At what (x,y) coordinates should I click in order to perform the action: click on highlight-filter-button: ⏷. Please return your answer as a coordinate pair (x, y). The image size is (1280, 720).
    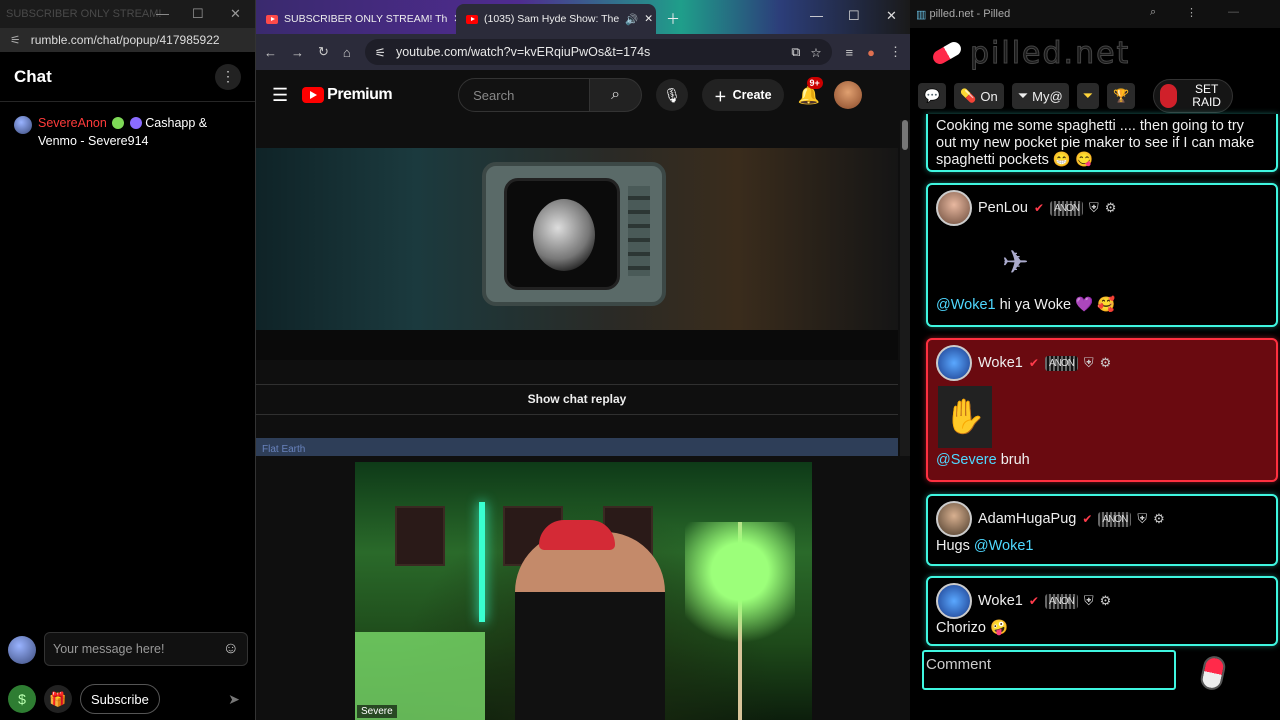
    Looking at the image, I should click on (1088, 96).